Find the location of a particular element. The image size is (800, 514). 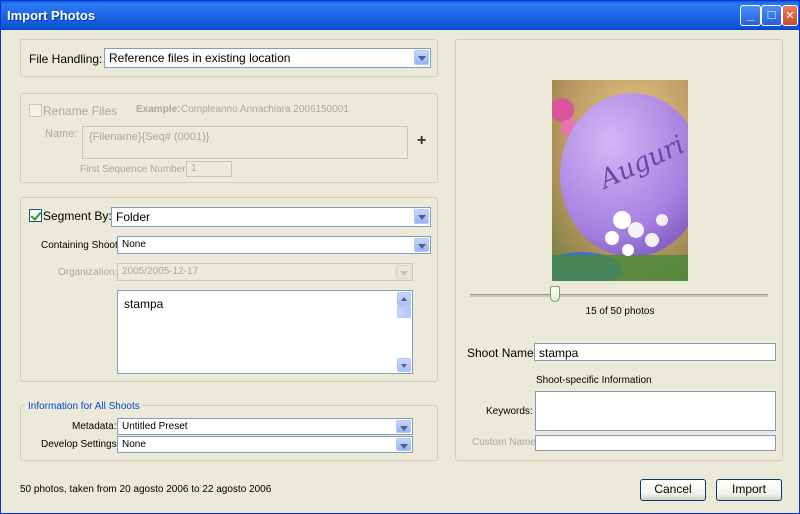

develop-settings-value: None is located at coordinates (134, 444).